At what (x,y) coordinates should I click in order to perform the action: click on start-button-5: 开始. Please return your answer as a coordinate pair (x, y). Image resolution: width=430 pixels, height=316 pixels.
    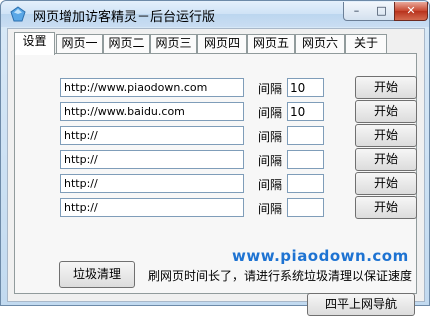
    Looking at the image, I should click on (386, 183).